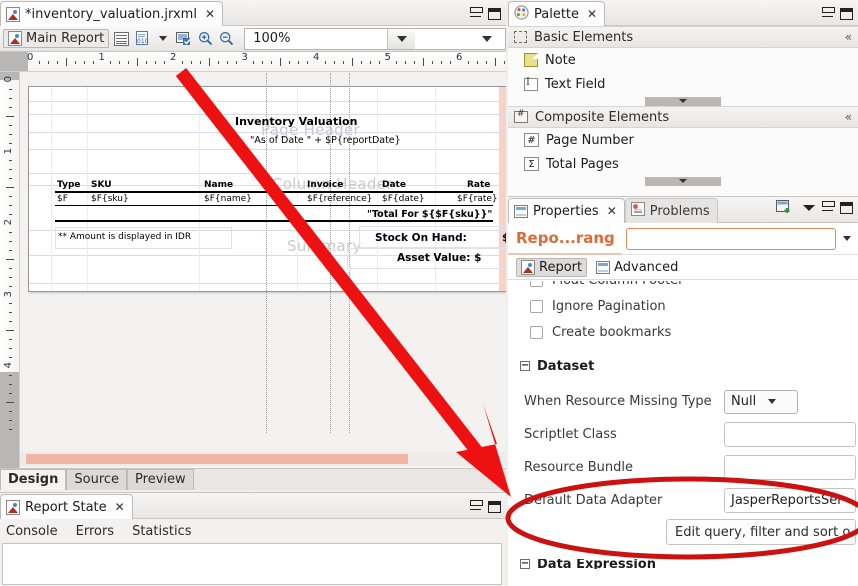 Image resolution: width=858 pixels, height=586 pixels. I want to click on report-state-output, so click(252, 564).